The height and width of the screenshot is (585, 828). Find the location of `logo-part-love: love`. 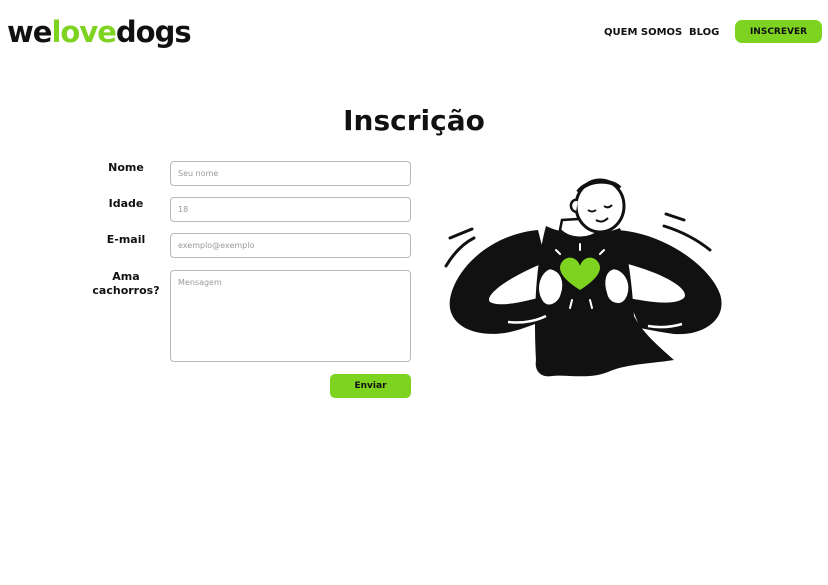

logo-part-love: love is located at coordinates (83, 32).